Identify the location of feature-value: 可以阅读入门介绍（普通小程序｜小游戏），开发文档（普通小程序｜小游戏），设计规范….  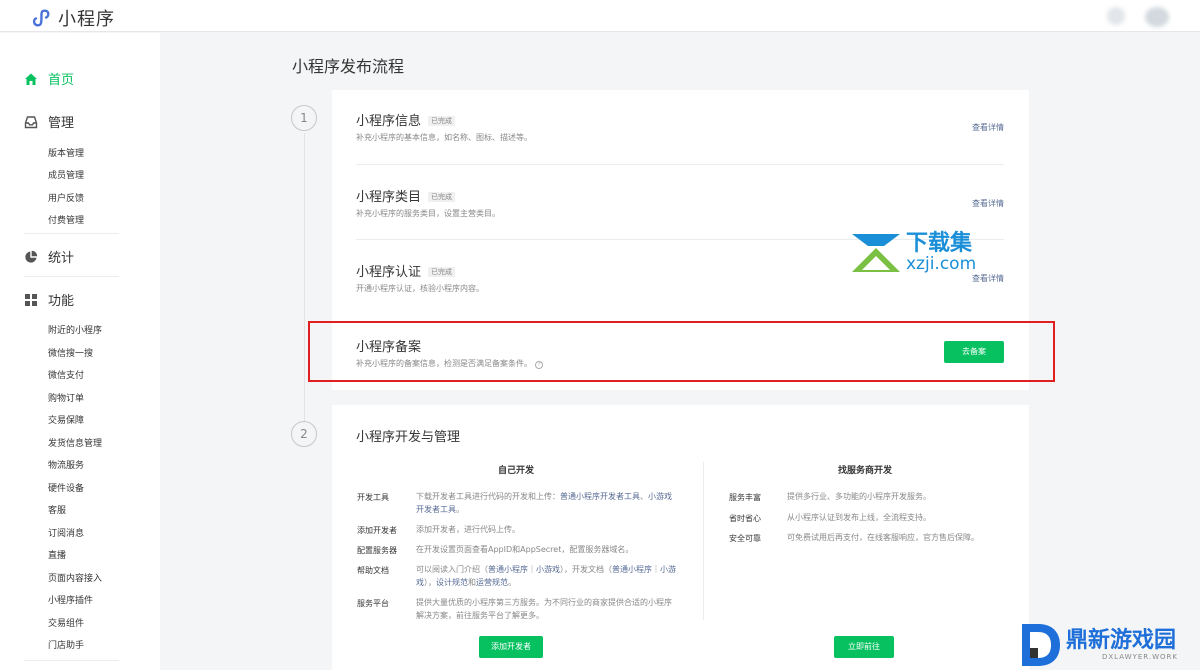
(547, 576).